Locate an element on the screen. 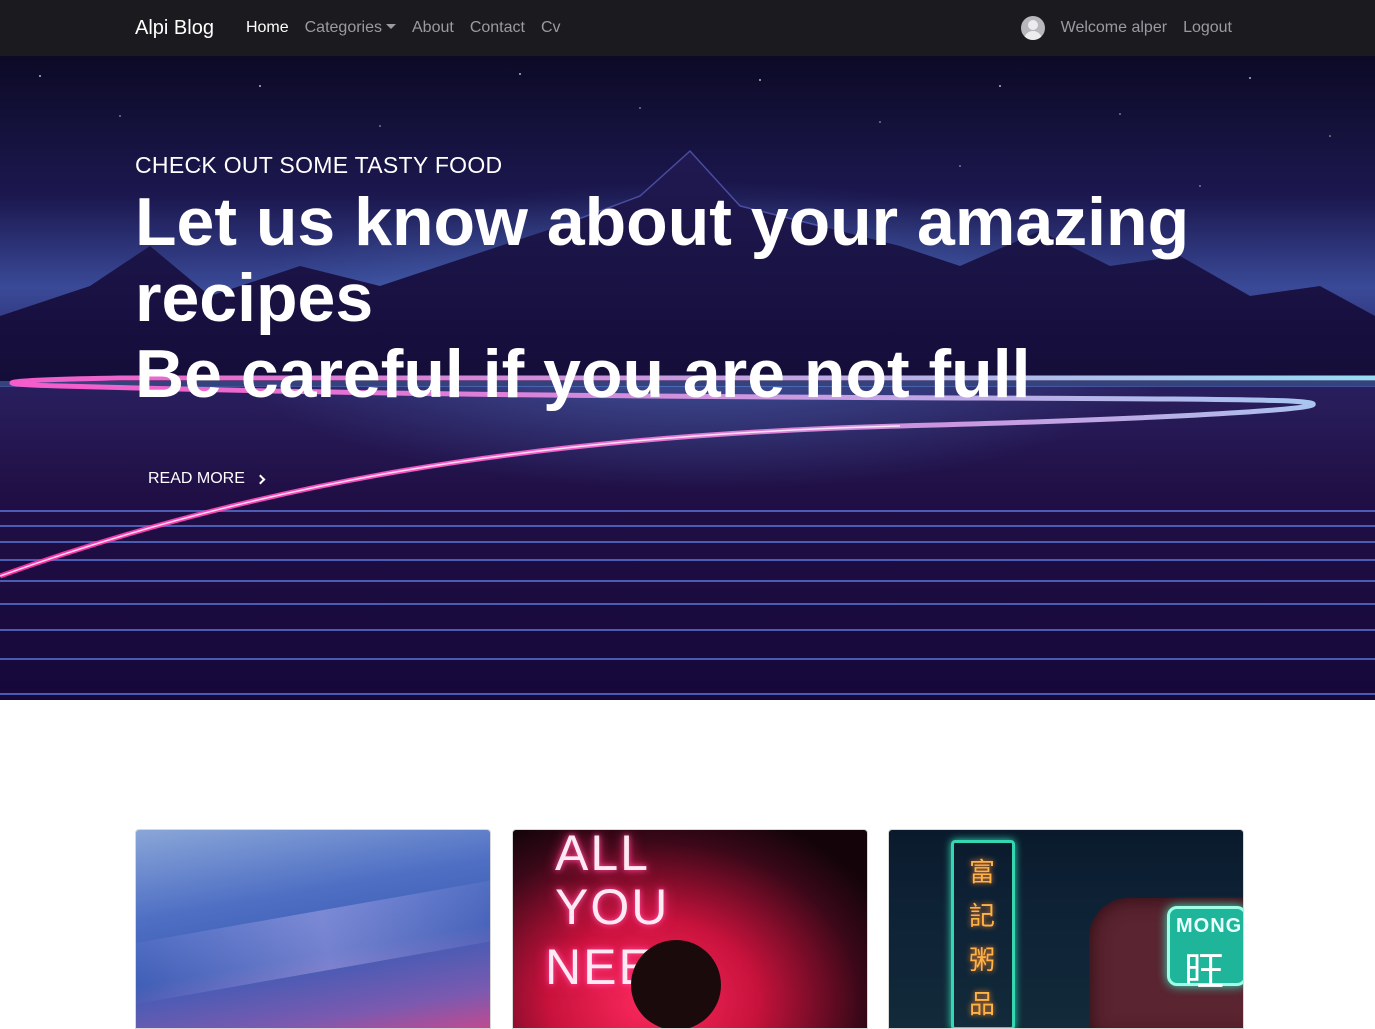  hero-title-line-2: Be careful if you are not full is located at coordinates (583, 374).